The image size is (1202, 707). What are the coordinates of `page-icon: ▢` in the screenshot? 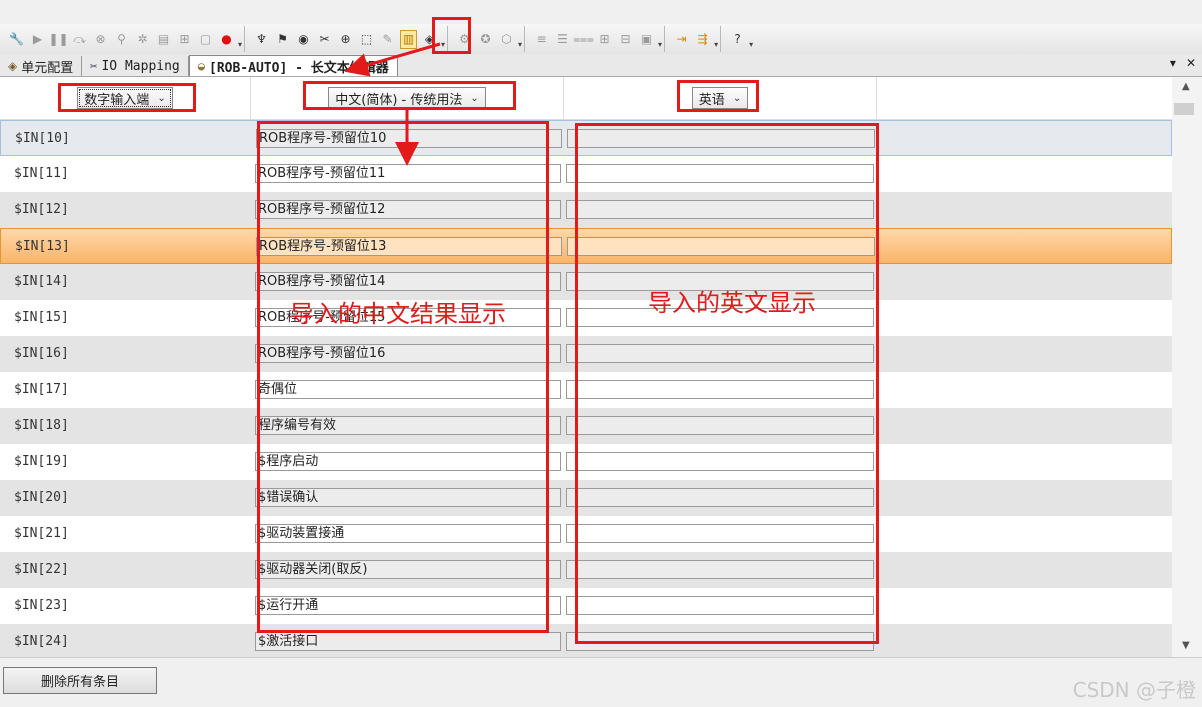 It's located at (205, 39).